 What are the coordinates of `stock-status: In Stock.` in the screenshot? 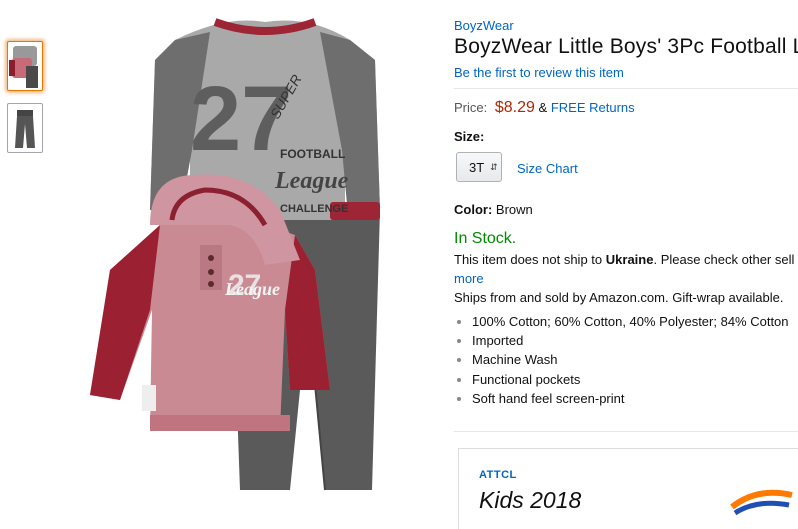 It's located at (485, 238).